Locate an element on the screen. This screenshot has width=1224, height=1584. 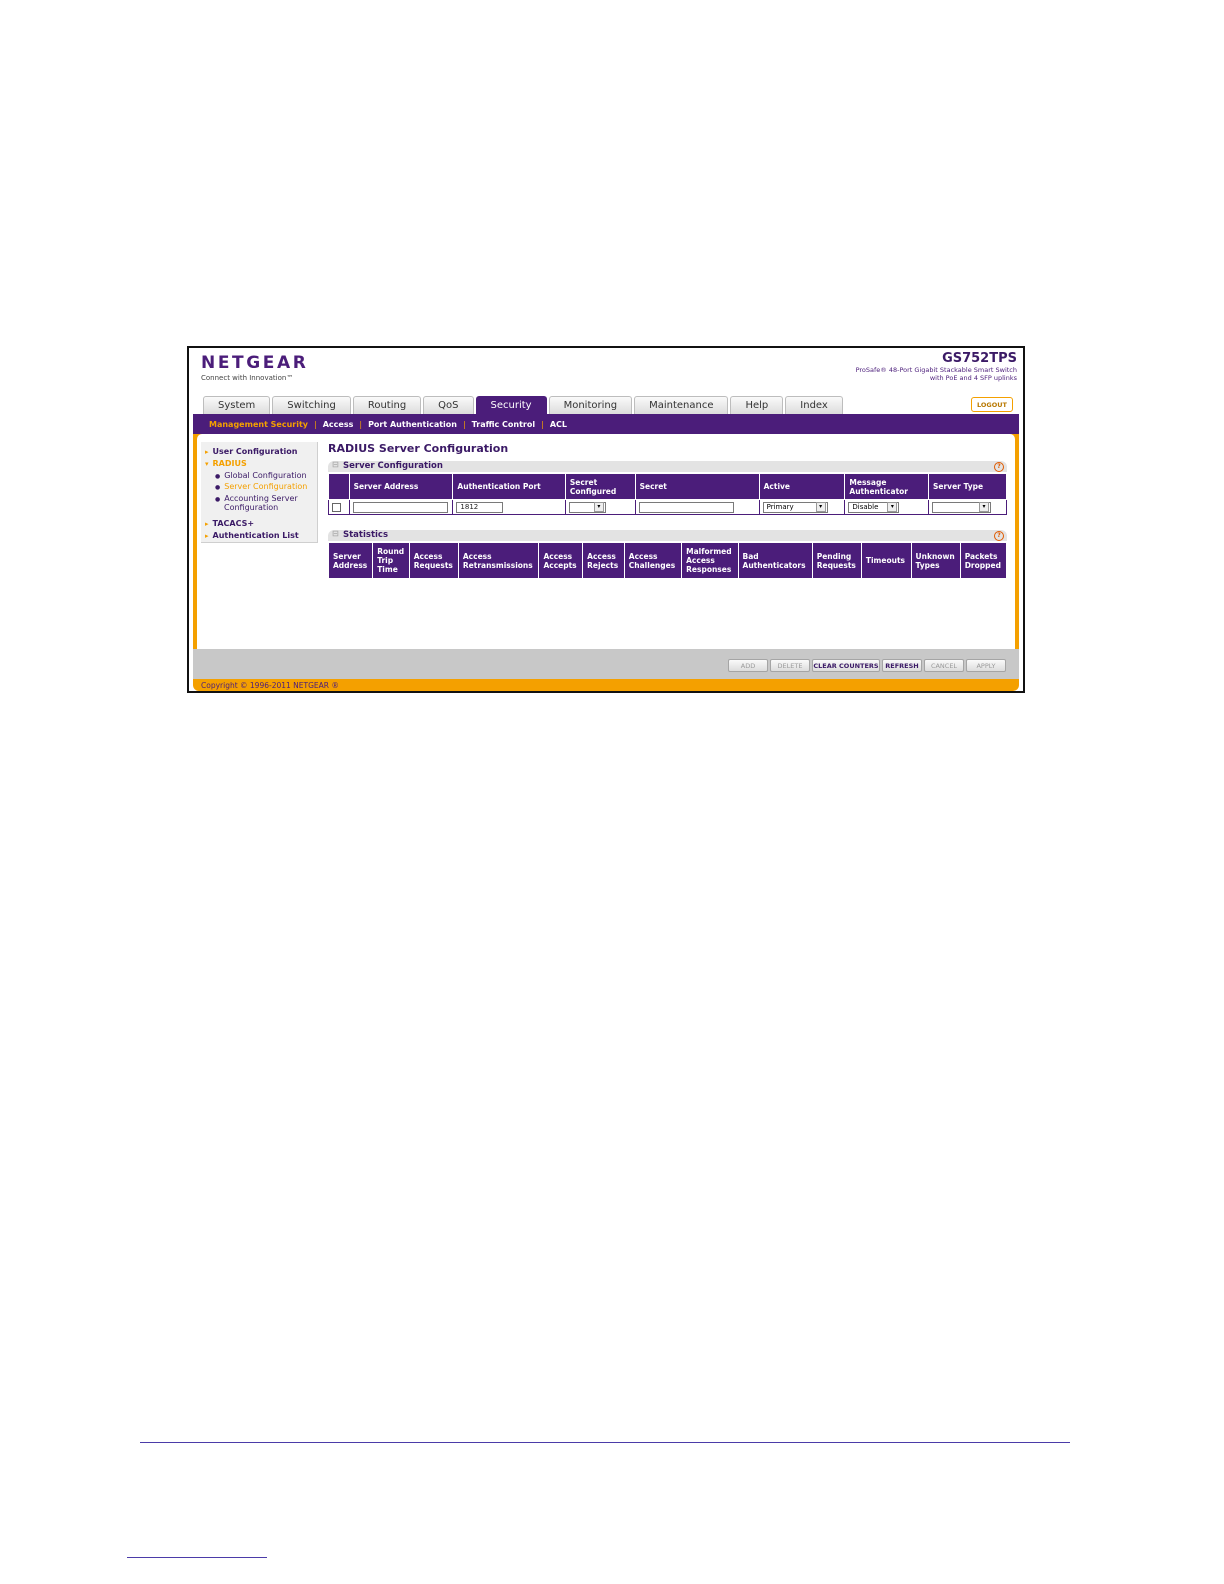
clear-counters-button: CLEAR COUNTERS is located at coordinates (846, 665).